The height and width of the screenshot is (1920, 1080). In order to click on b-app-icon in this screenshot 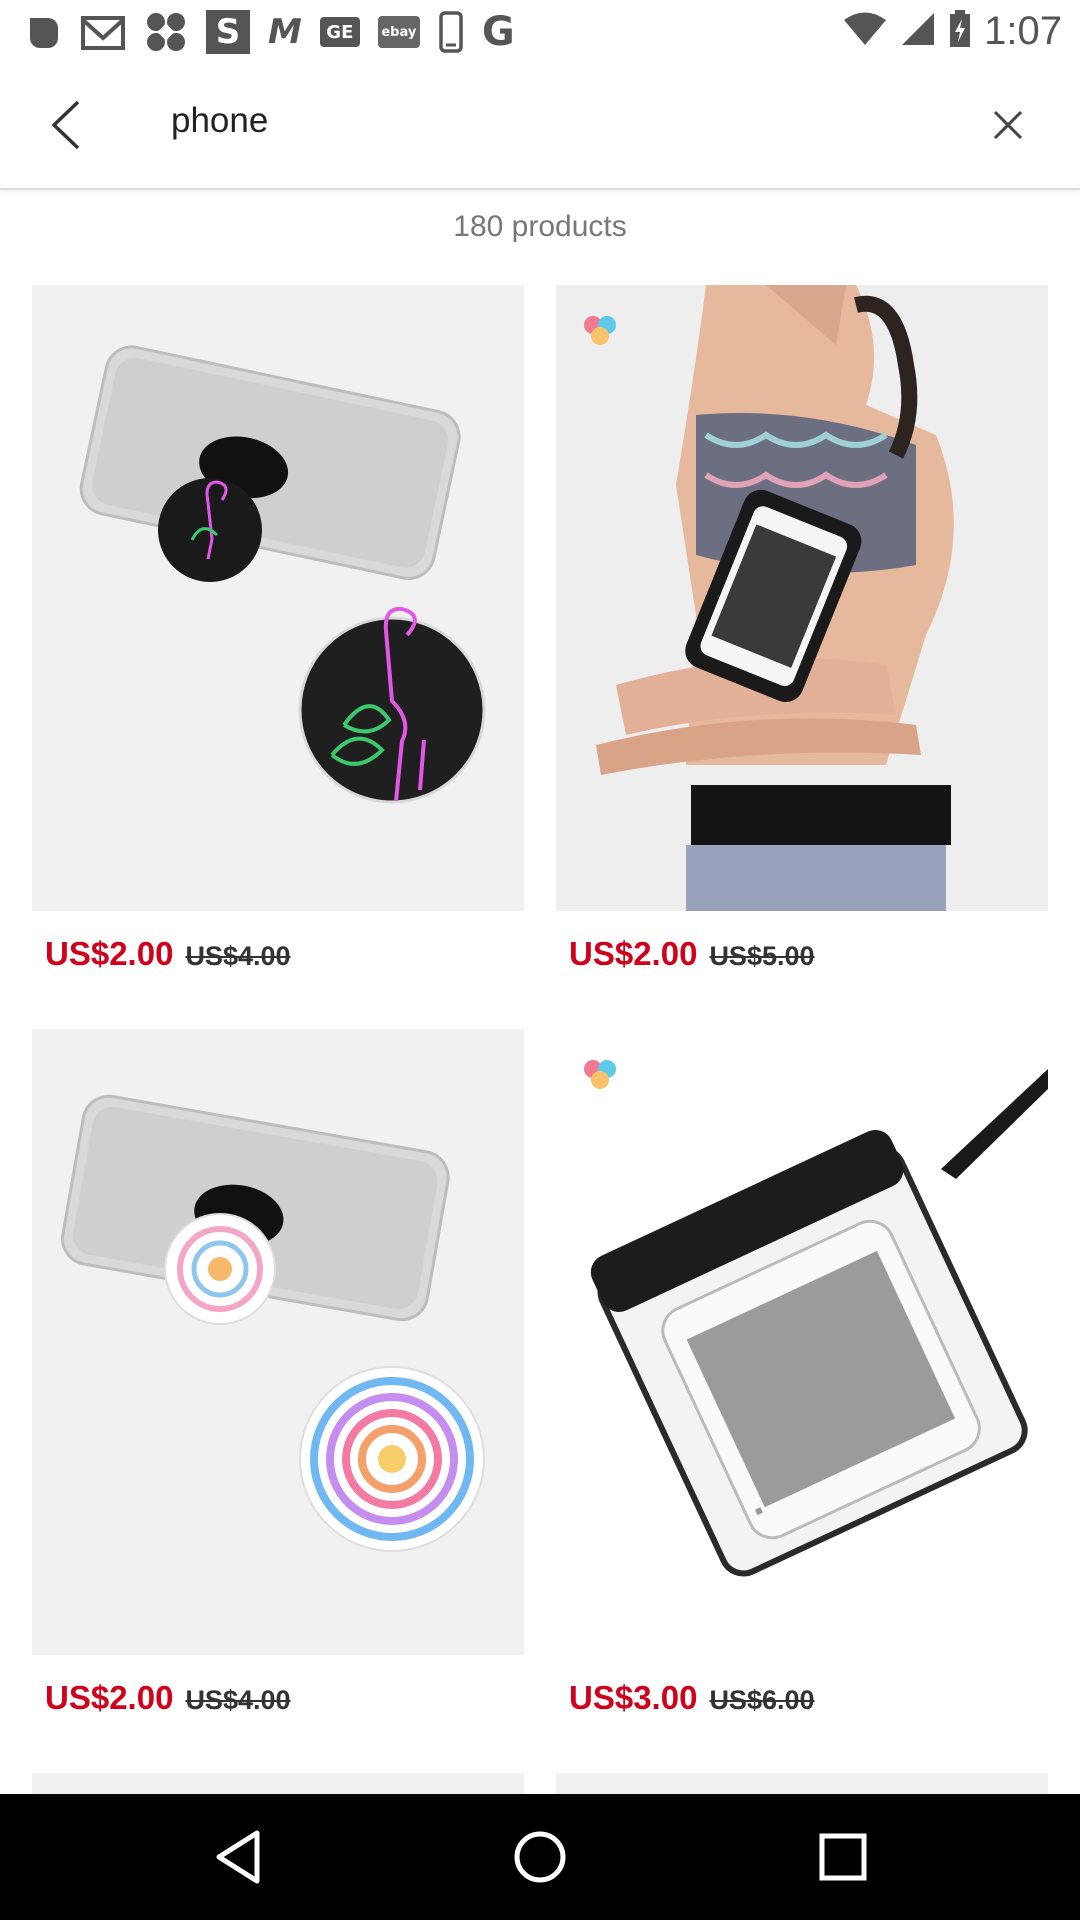, I will do `click(45, 32)`.